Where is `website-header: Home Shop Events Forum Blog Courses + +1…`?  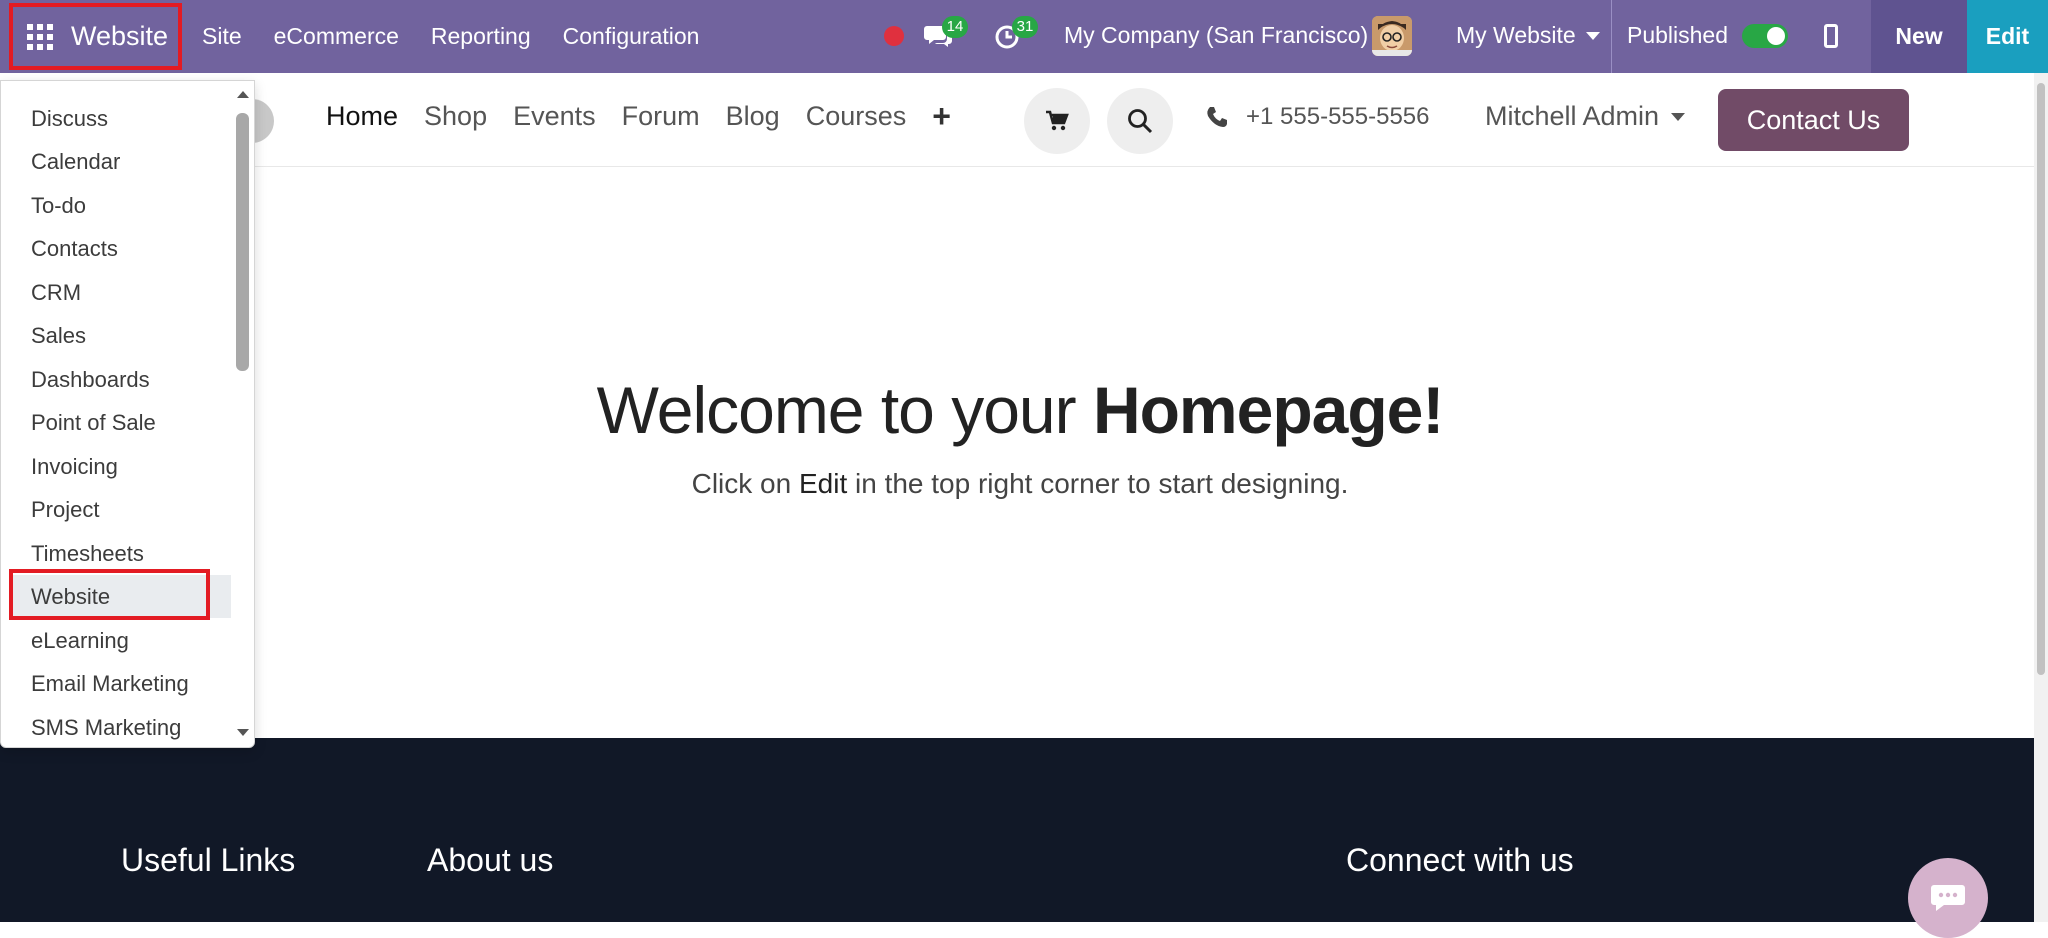
website-header: Home Shop Events Forum Blog Courses + +1… is located at coordinates (1020, 120).